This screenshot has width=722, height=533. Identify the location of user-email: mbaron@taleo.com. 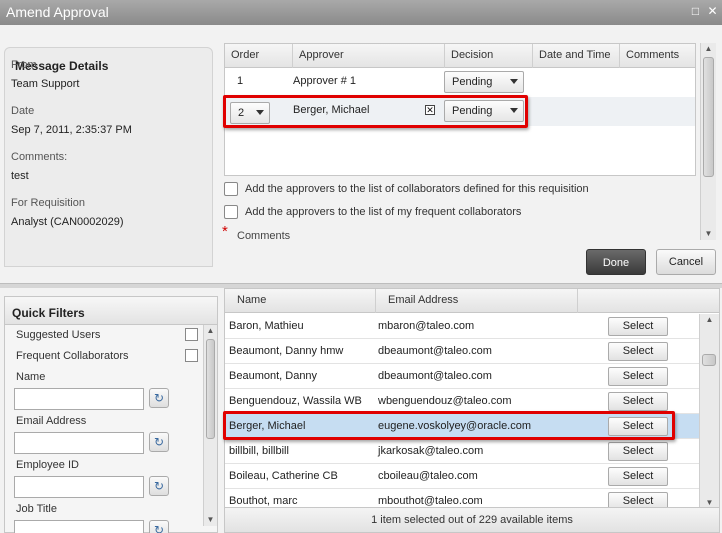
(426, 326).